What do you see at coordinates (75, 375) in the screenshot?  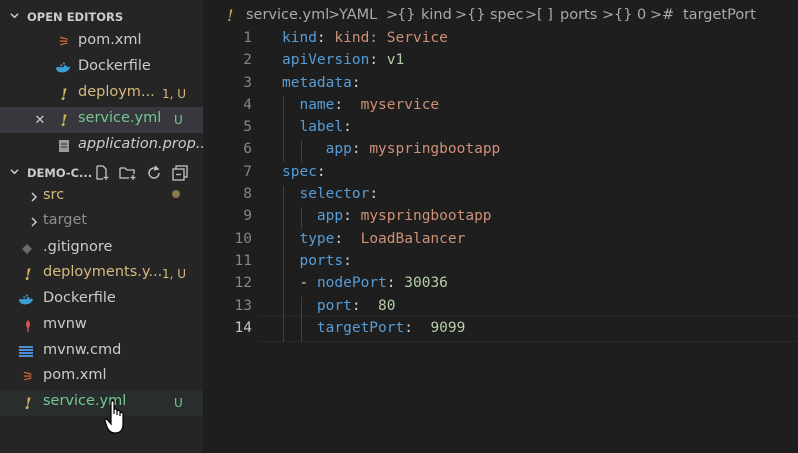 I see `tree-item-label: pom.xml` at bounding box center [75, 375].